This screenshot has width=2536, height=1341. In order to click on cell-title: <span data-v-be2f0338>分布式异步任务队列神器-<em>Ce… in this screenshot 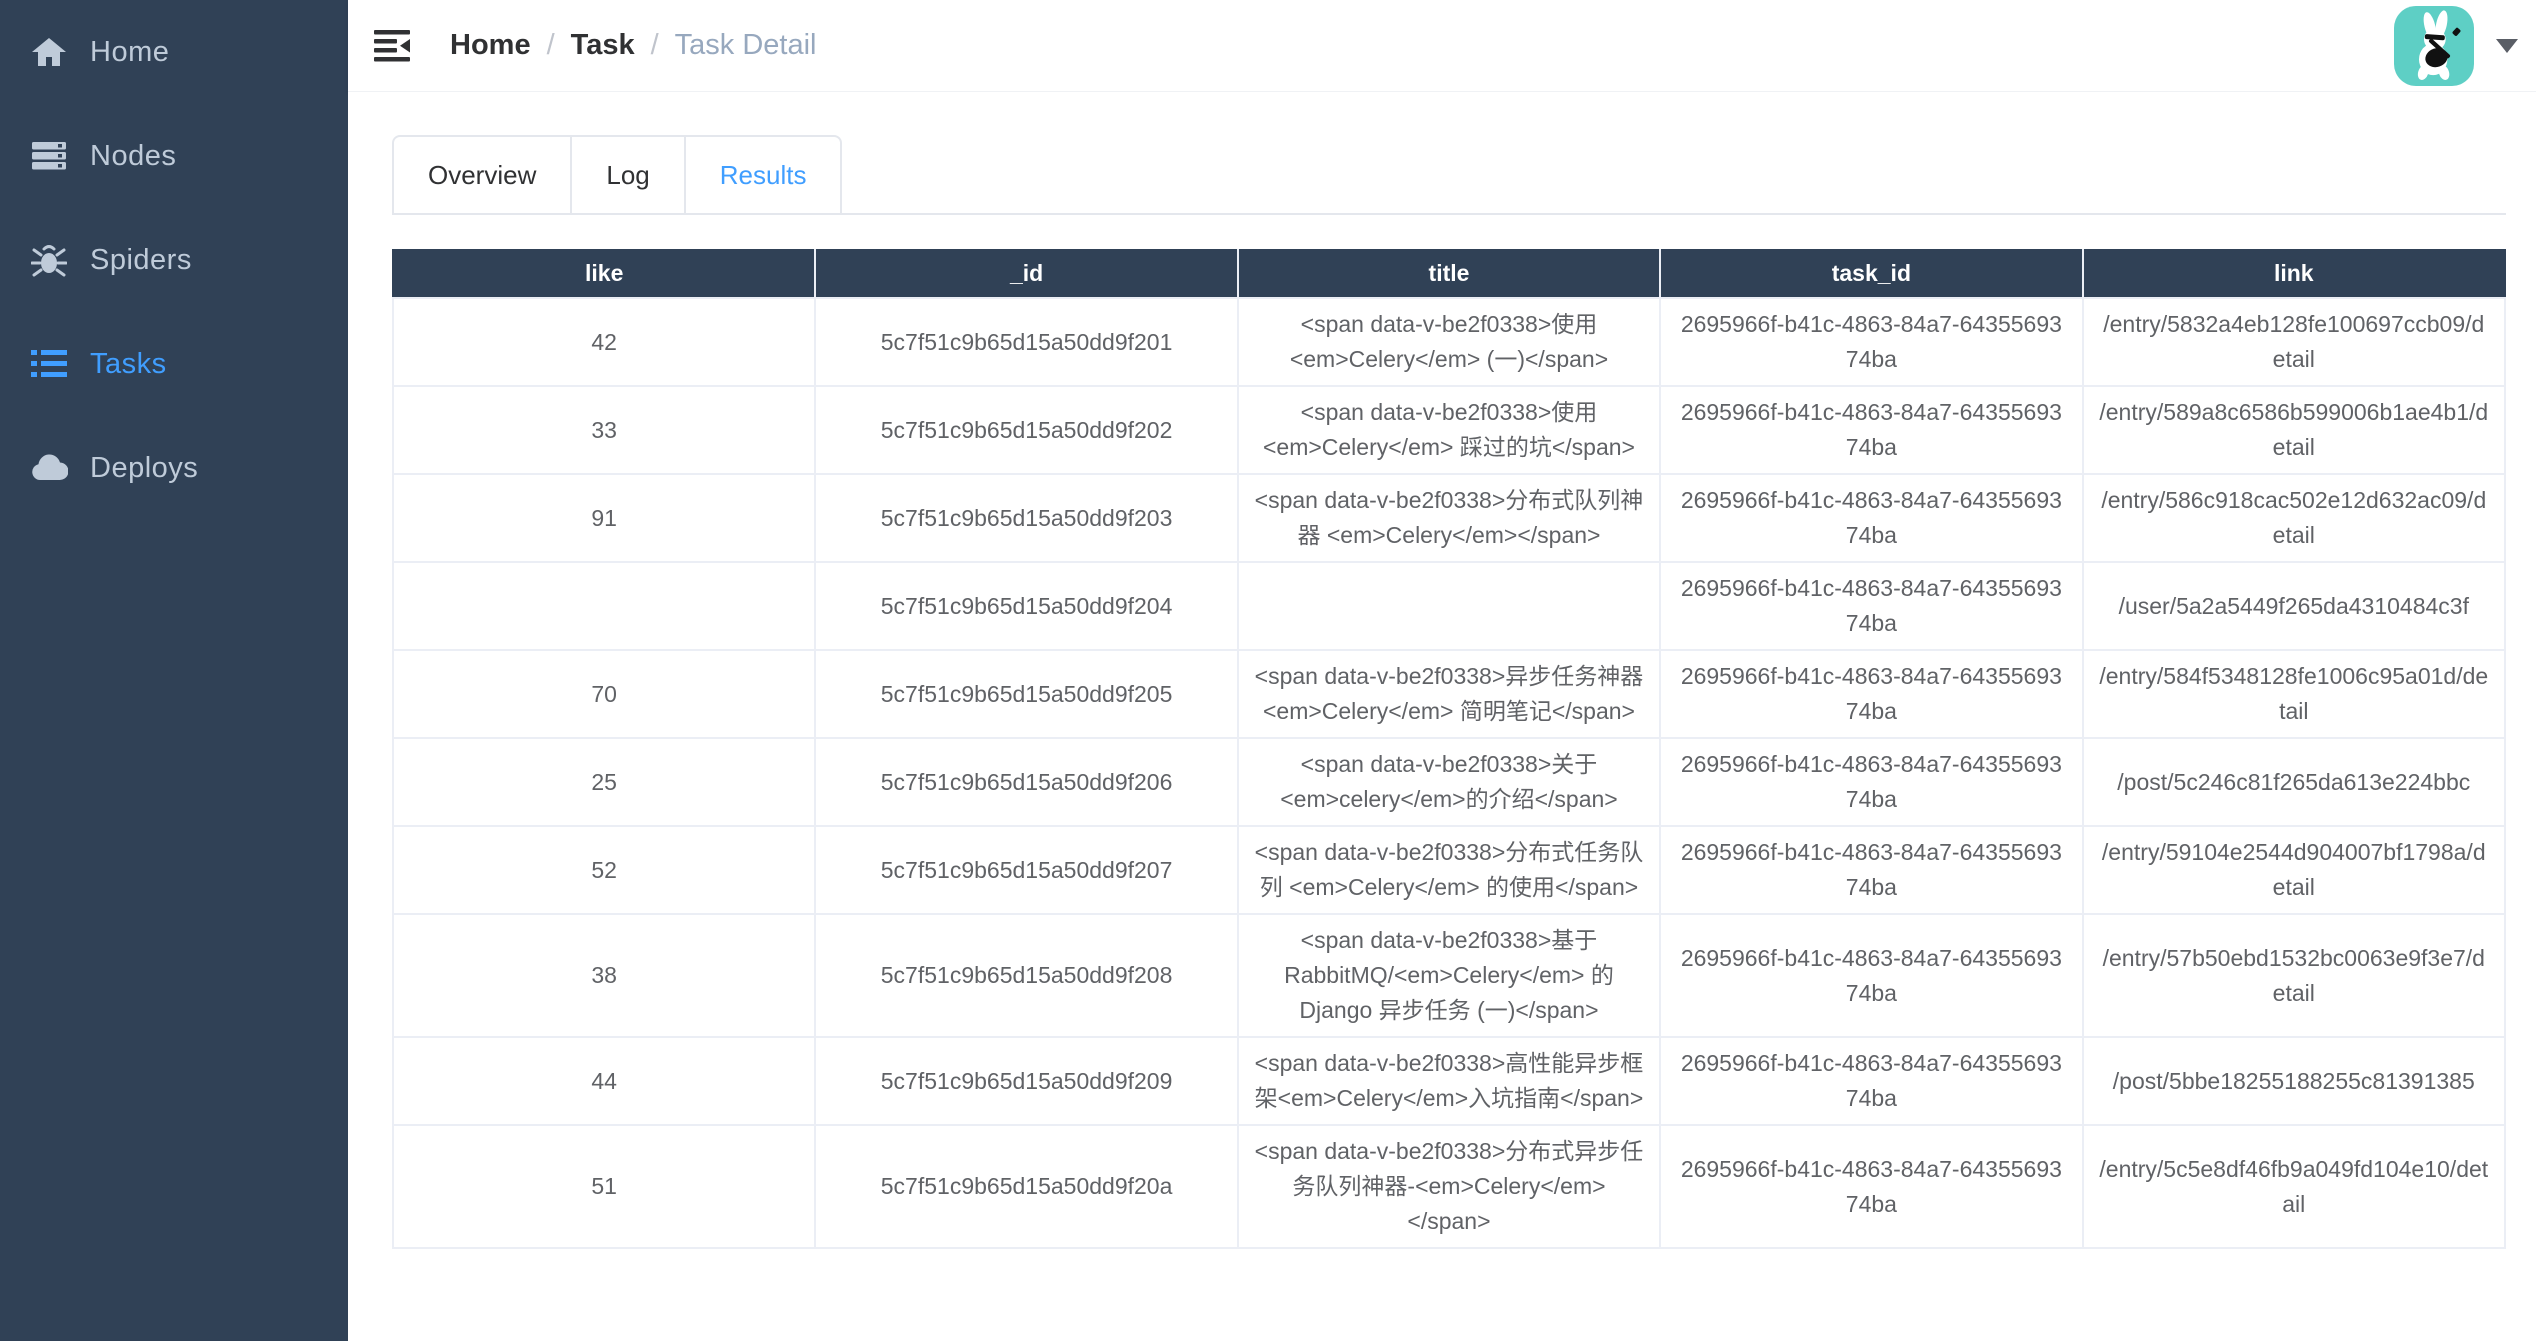, I will do `click(1449, 1186)`.